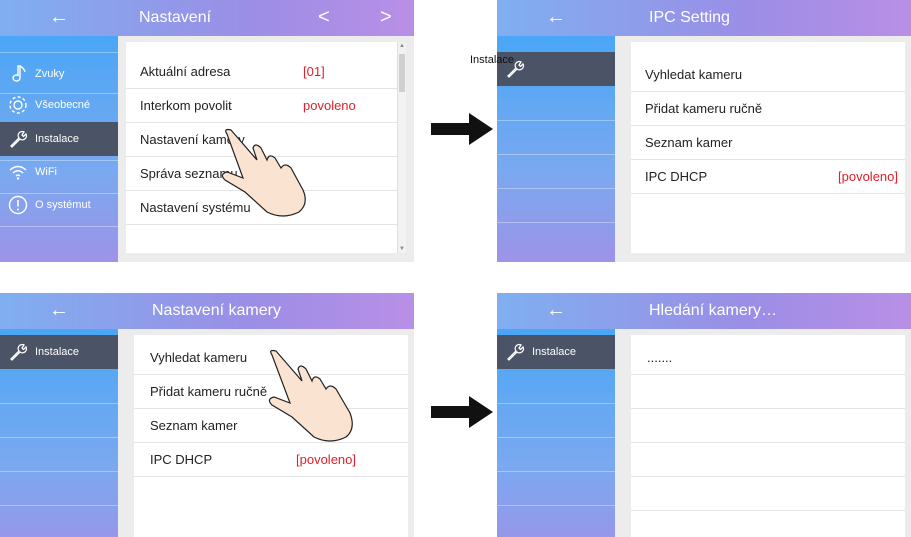  I want to click on top-bar: ← Nastavení kamery, so click(207, 311).